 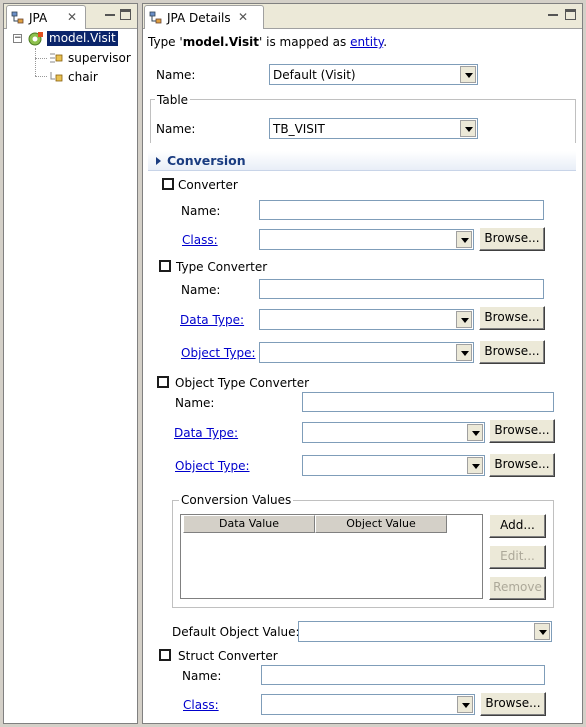 I want to click on object-type-converter-name-field, so click(x=428, y=402).